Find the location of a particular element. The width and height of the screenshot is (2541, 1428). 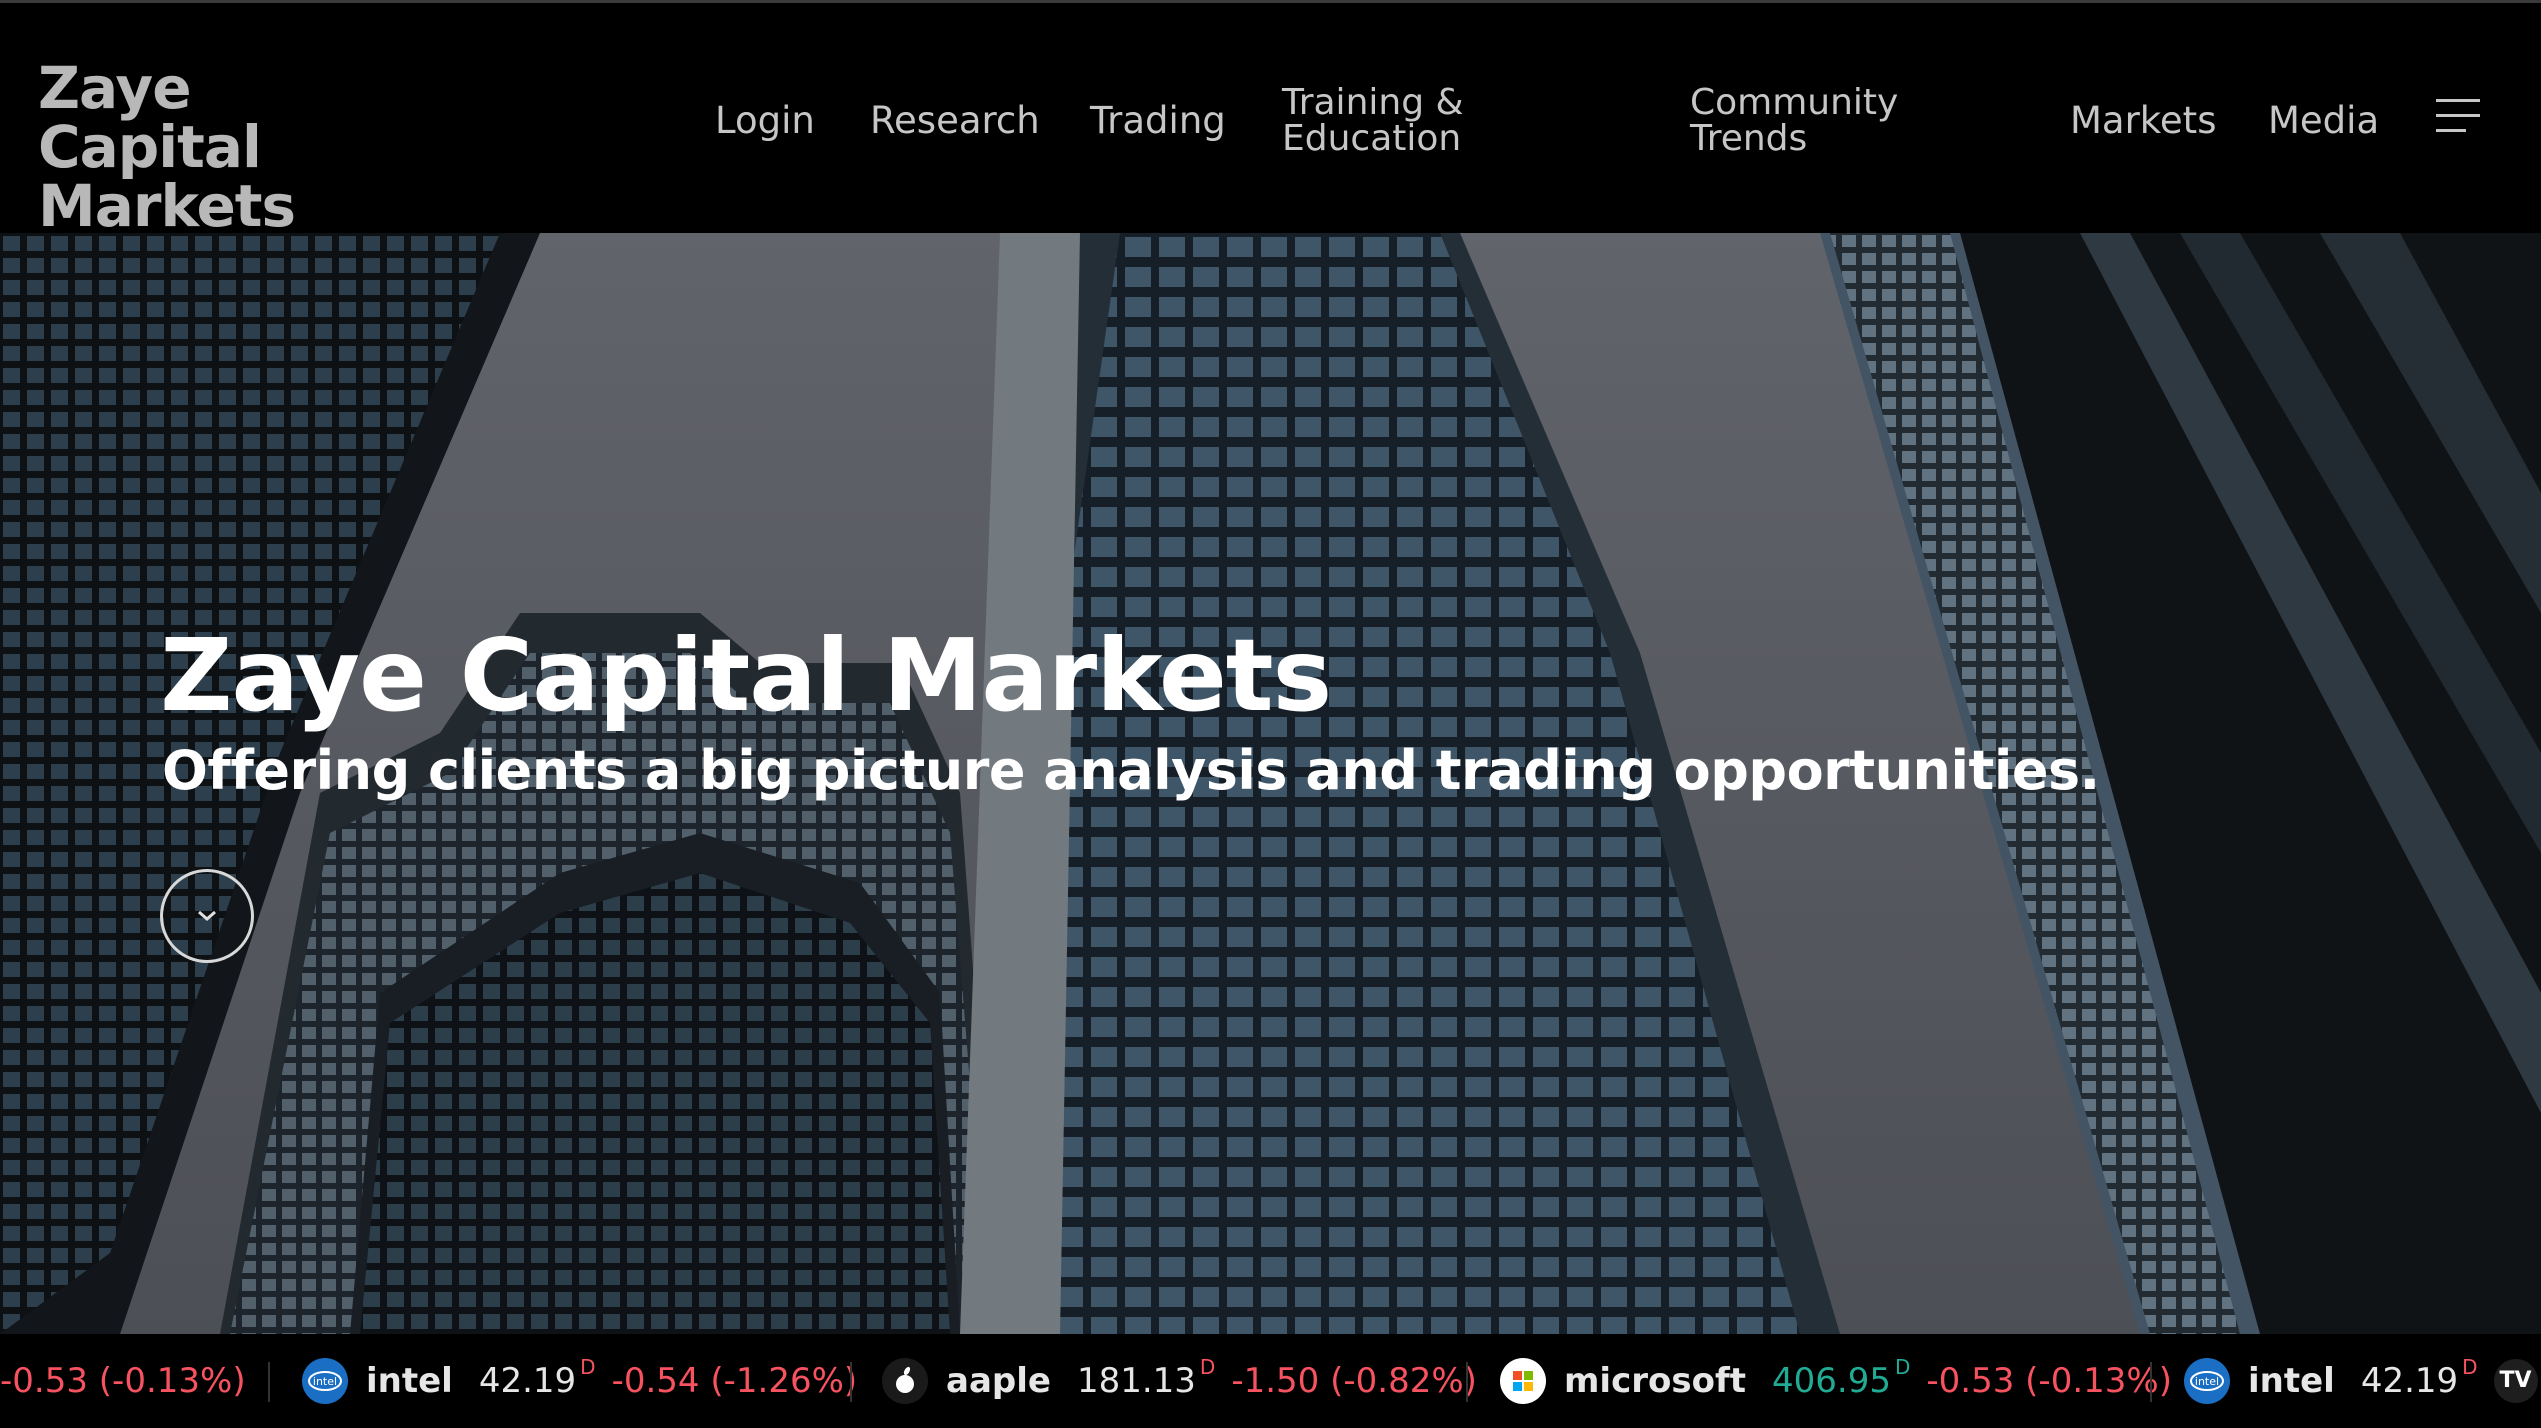

ticker-item: microsoft 406.95 D -0.53 (-0.13%) is located at coordinates (1836, 1381).